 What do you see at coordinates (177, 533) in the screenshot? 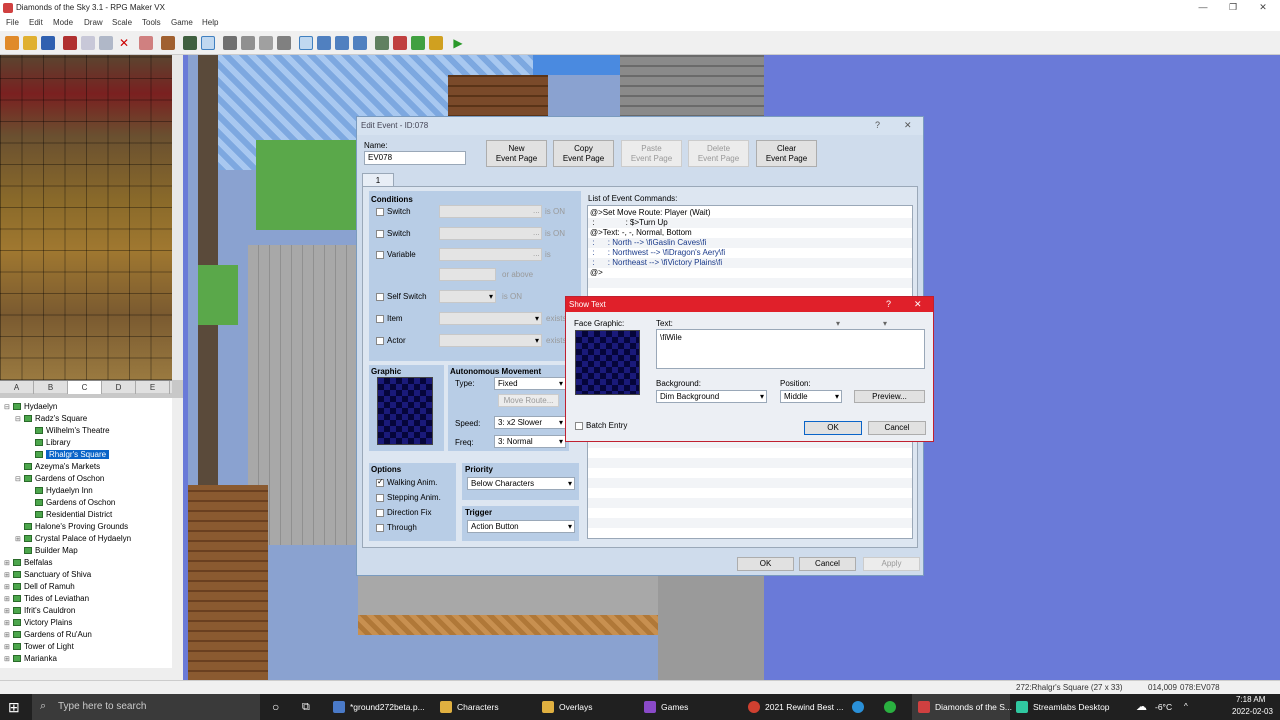
I see `map-tree-scrollbar` at bounding box center [177, 533].